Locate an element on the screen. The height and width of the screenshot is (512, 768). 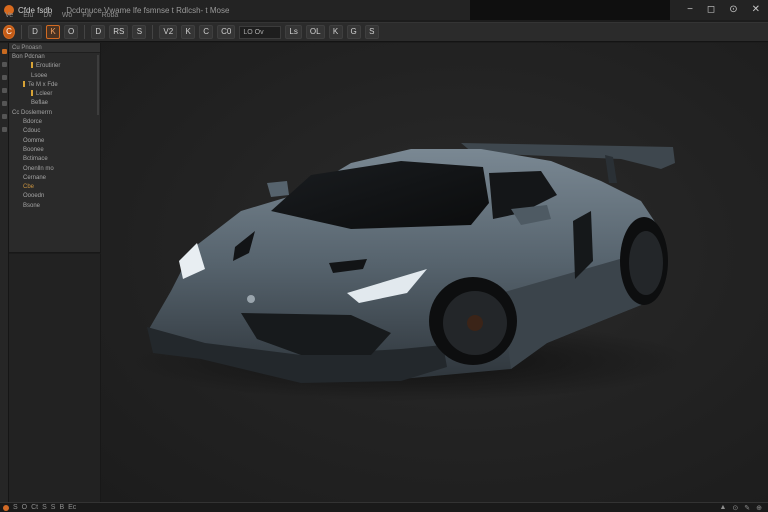
menu-item-6: Roba is located at coordinates (110, 17).